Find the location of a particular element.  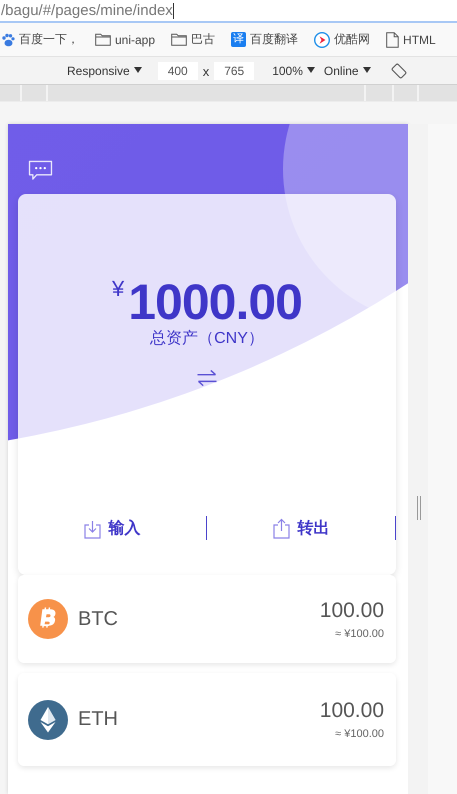

bookmark-link: 百度一下， is located at coordinates (49, 39).